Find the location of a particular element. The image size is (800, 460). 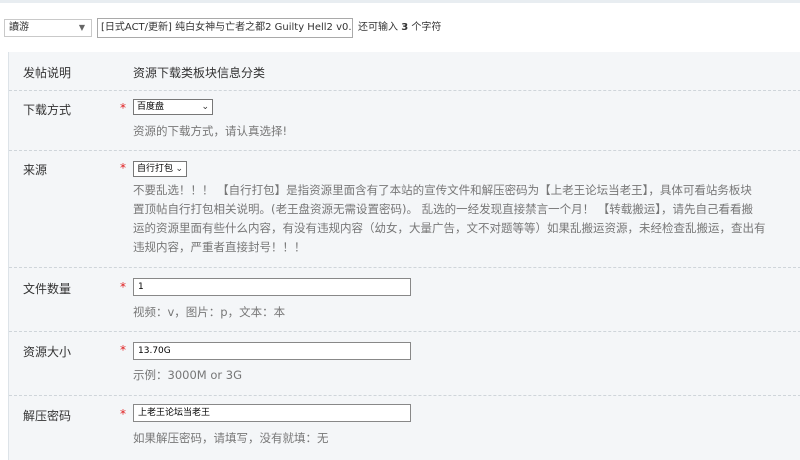

char-remaining-suffix: 个字符 is located at coordinates (425, 27).